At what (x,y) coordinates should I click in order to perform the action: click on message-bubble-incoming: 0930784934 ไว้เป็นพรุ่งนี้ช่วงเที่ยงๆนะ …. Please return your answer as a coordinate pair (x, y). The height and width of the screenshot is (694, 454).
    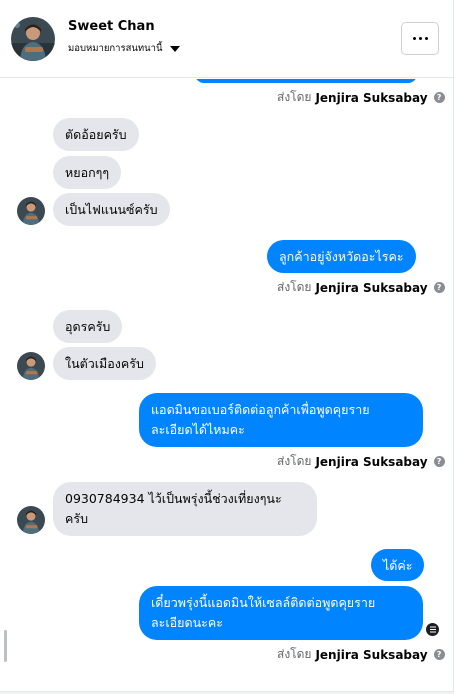
    Looking at the image, I should click on (185, 509).